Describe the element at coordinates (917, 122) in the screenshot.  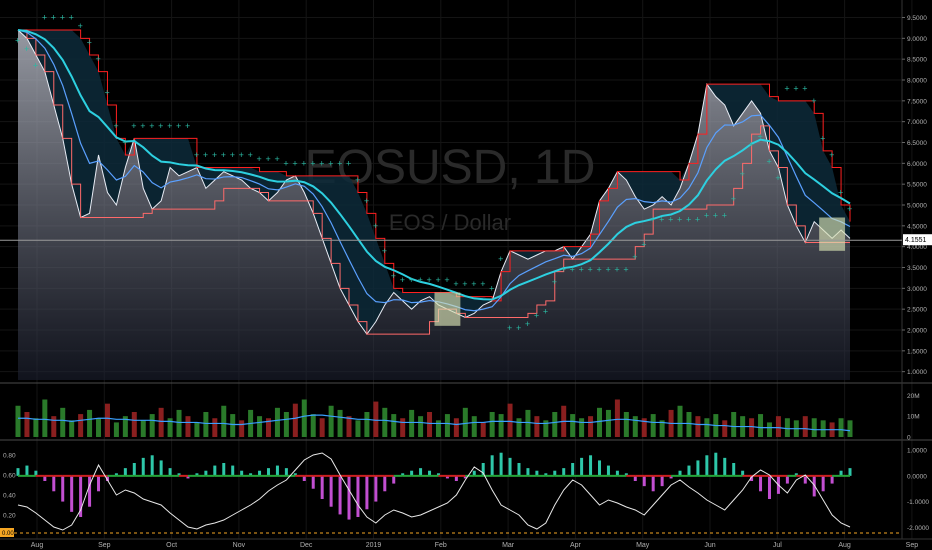
I see `price-tick-label: 7.0000` at that location.